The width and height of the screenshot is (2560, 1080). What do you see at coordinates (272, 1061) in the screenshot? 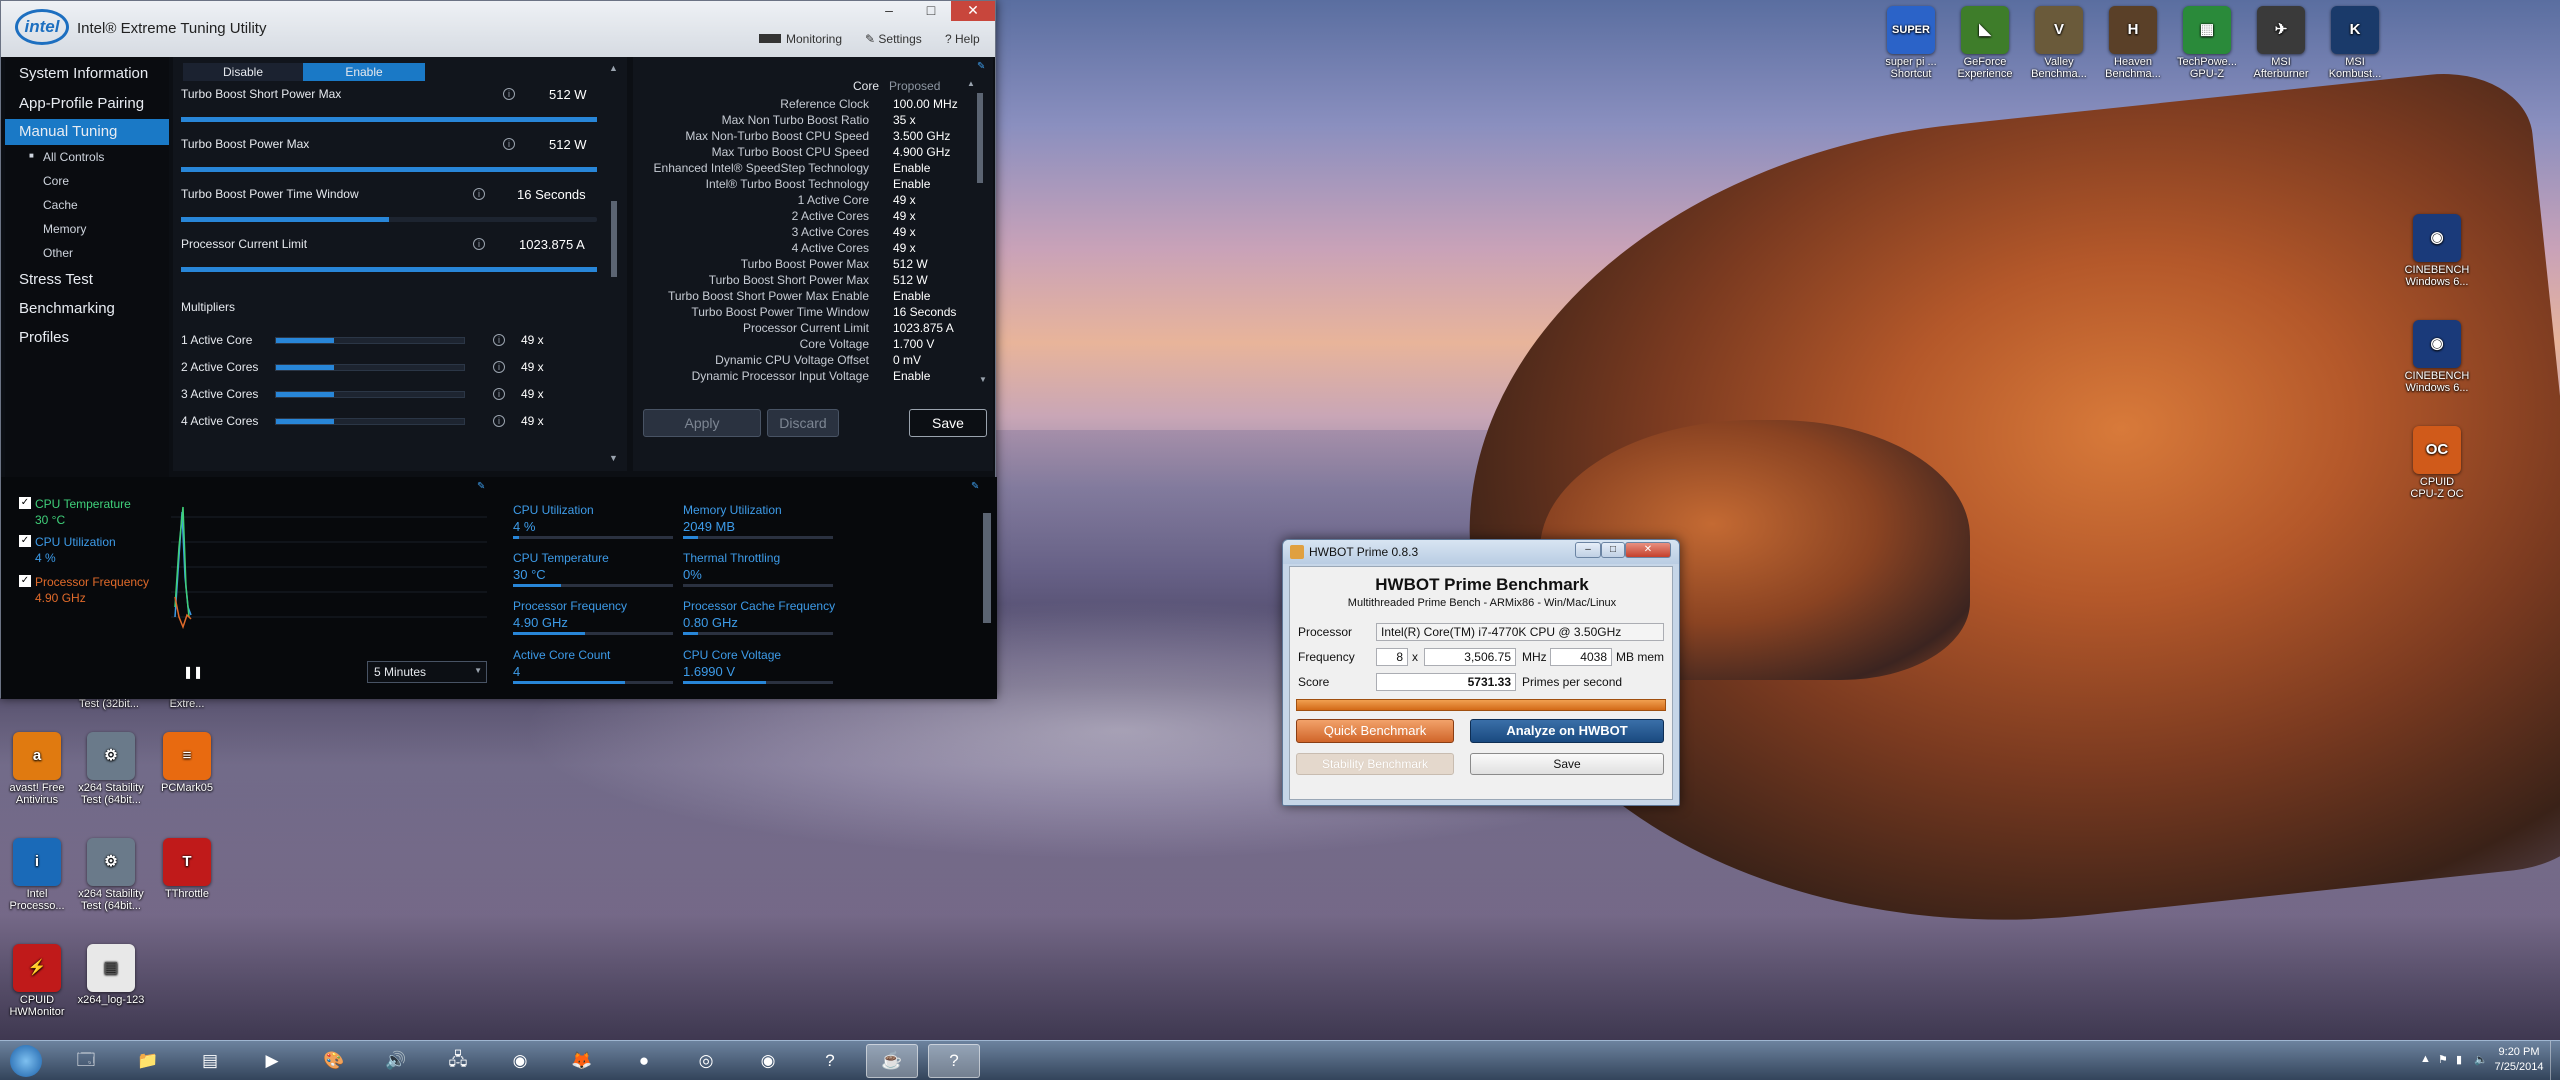
I see `media-player-icon: ▶` at bounding box center [272, 1061].